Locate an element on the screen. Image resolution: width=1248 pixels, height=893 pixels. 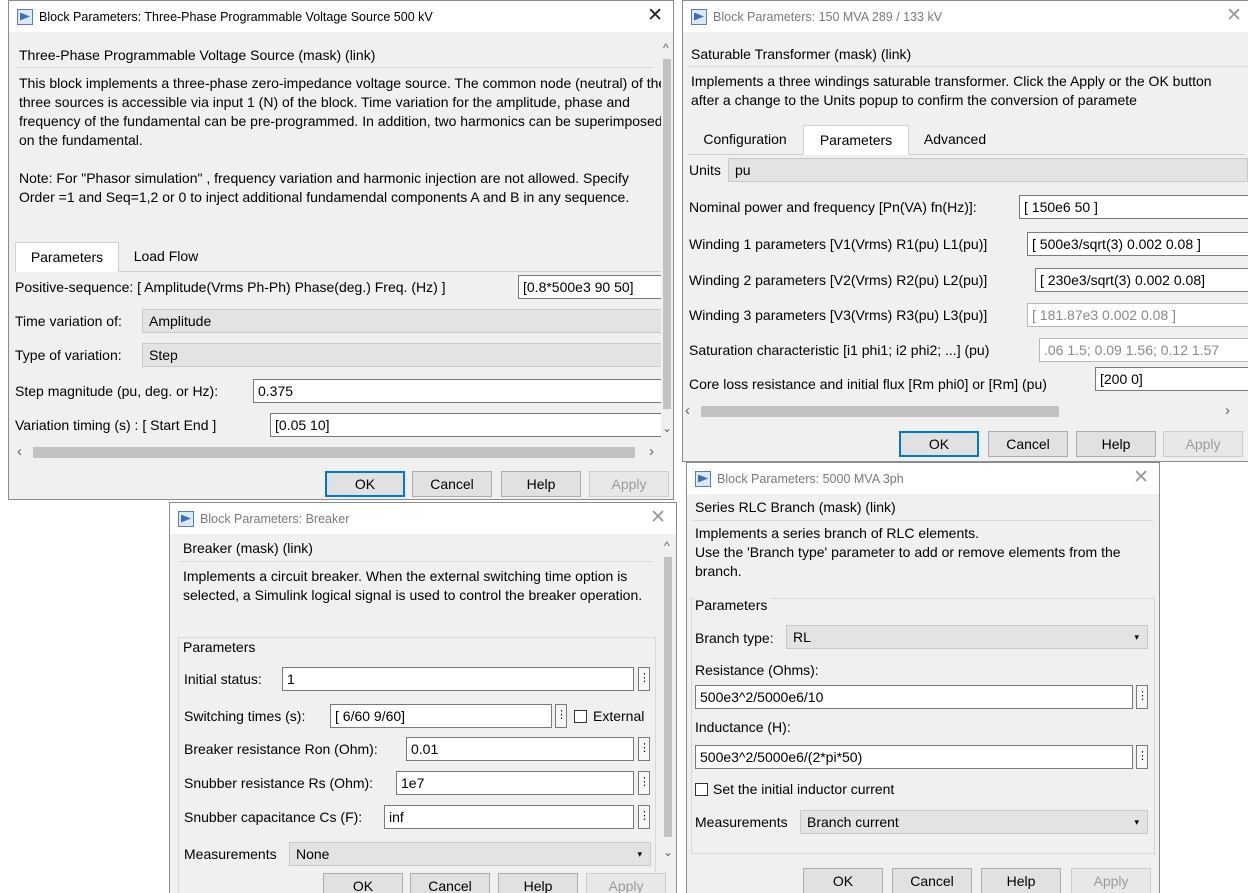
tab-load-flow: Load Flow is located at coordinates (166, 257).